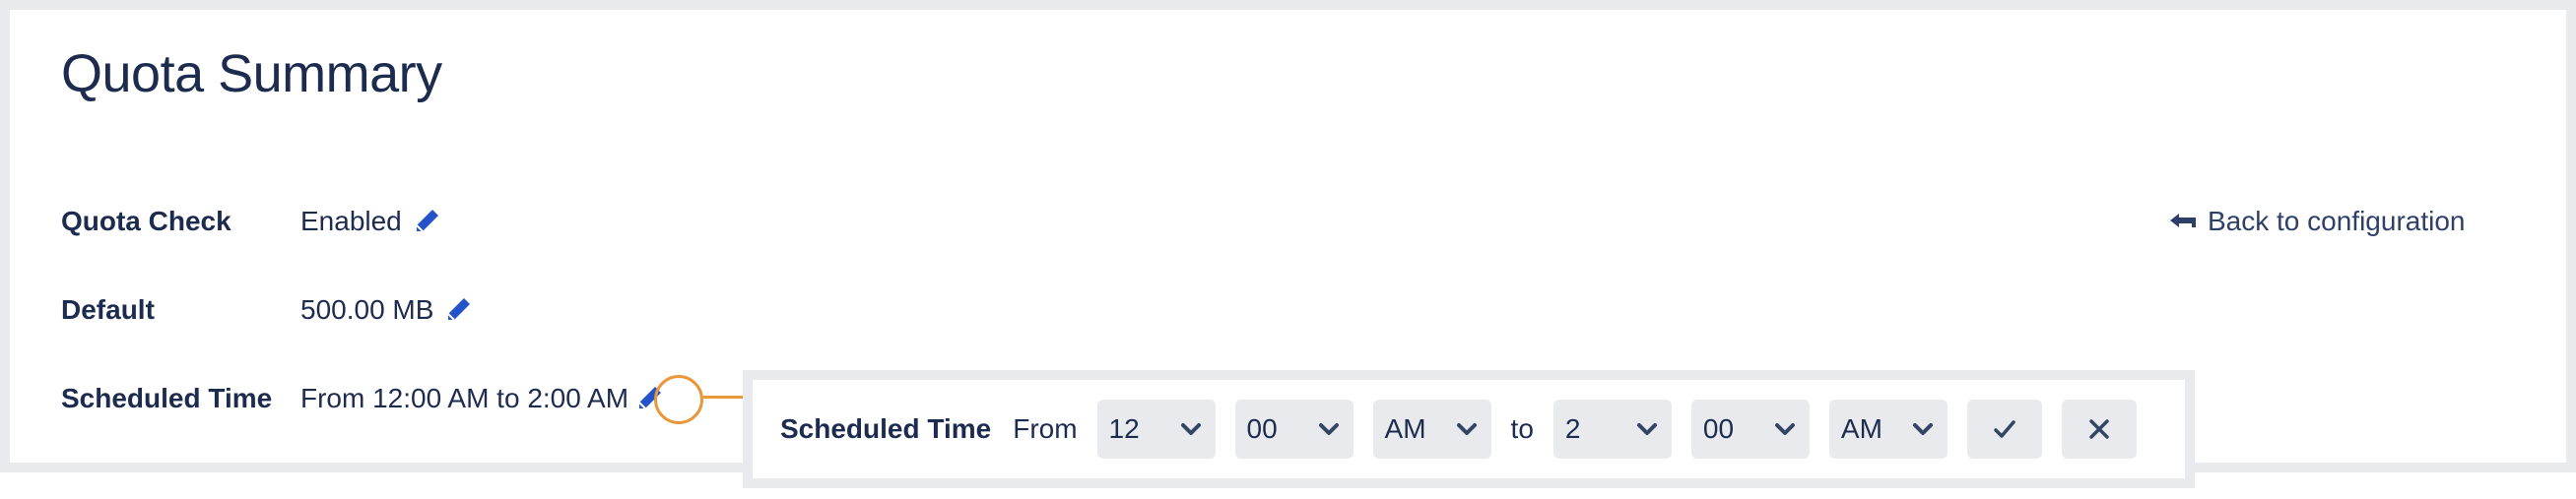 The width and height of the screenshot is (2576, 499). What do you see at coordinates (1719, 428) in the screenshot?
I see `to-minute-value: 00` at bounding box center [1719, 428].